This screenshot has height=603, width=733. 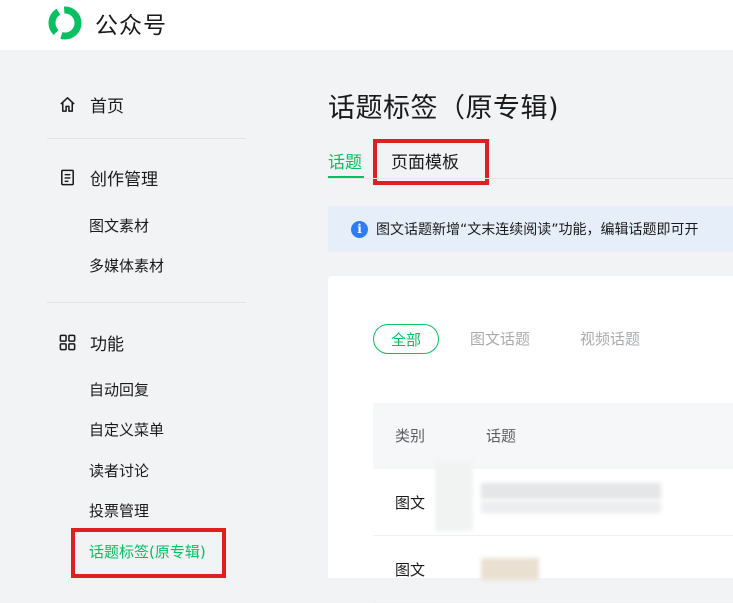 What do you see at coordinates (359, 229) in the screenshot?
I see `info-icon: i` at bounding box center [359, 229].